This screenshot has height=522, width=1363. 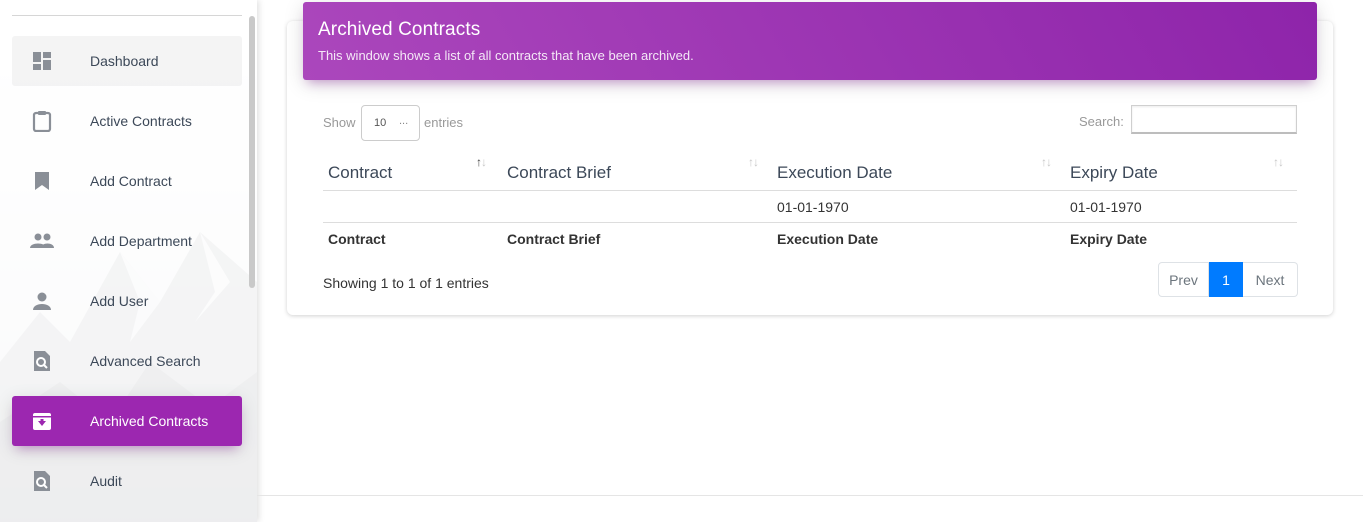 I want to click on footer-divider, so click(x=810, y=495).